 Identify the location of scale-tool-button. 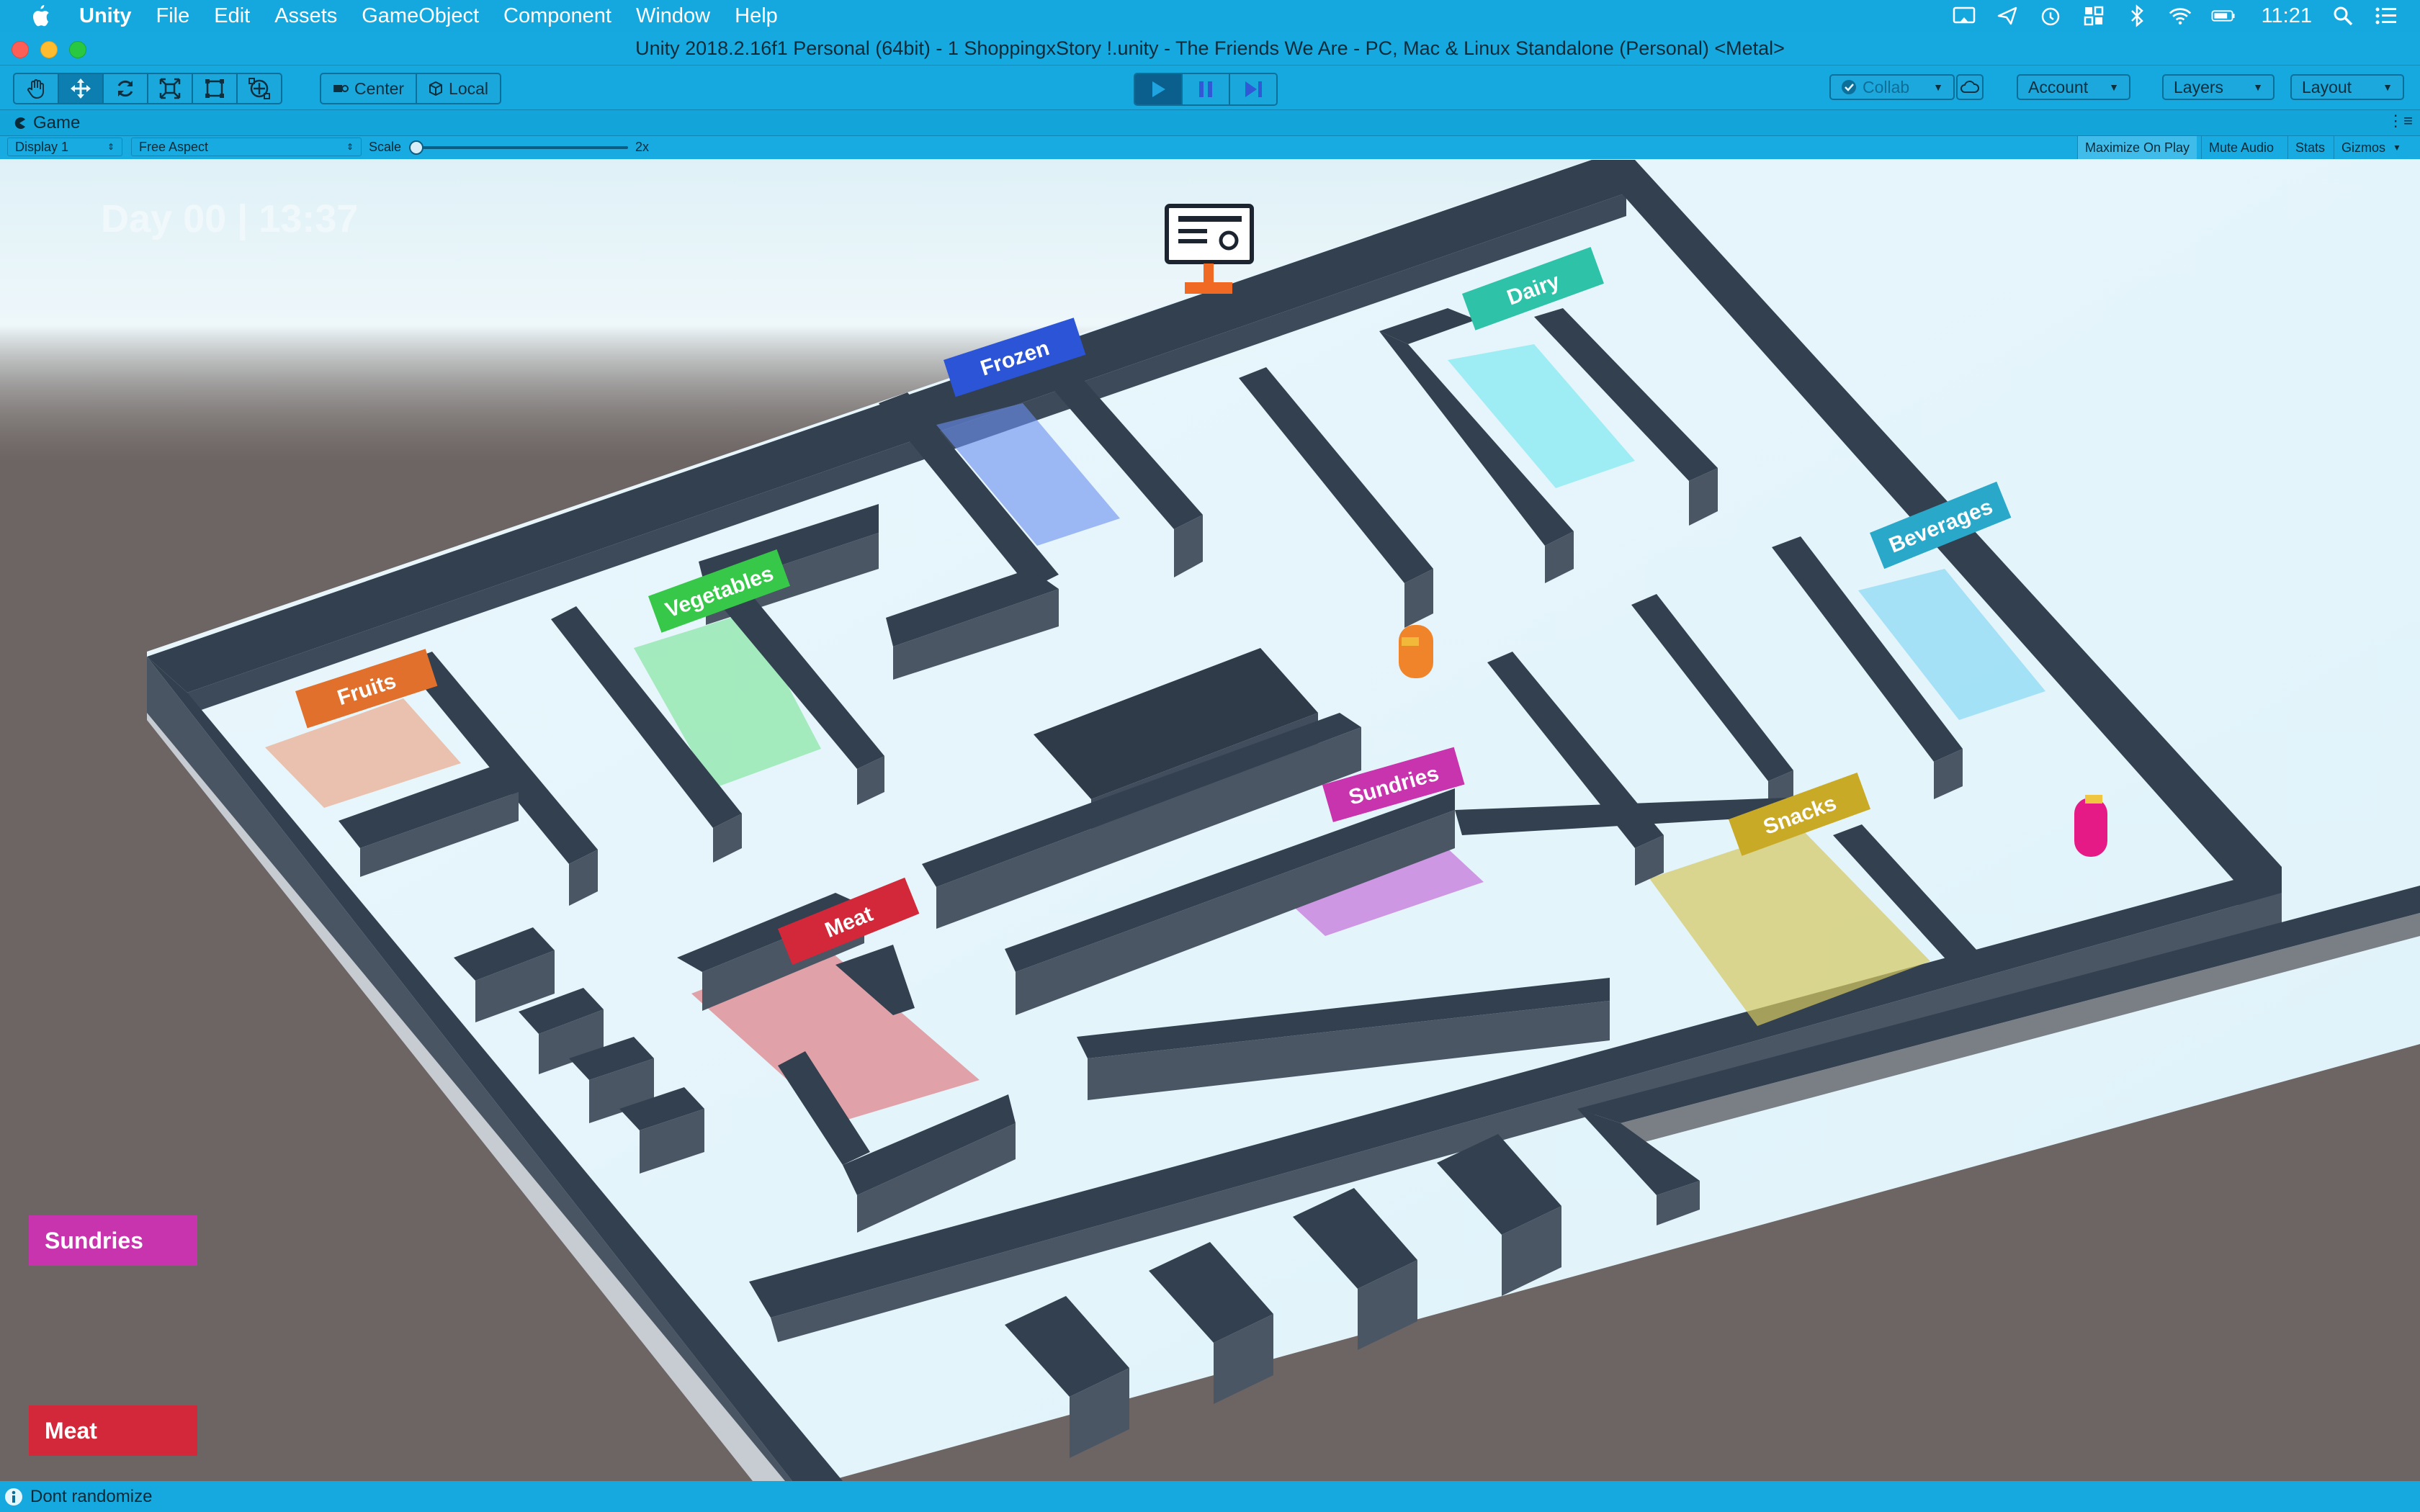
(170, 88).